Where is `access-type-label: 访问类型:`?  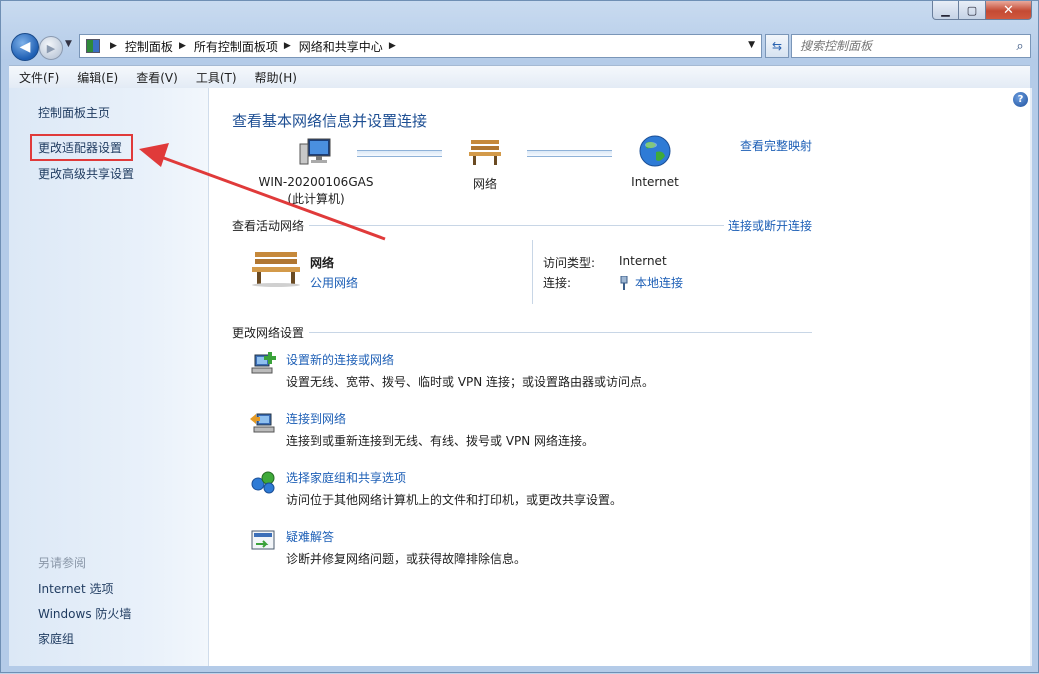 access-type-label: 访问类型: is located at coordinates (569, 263).